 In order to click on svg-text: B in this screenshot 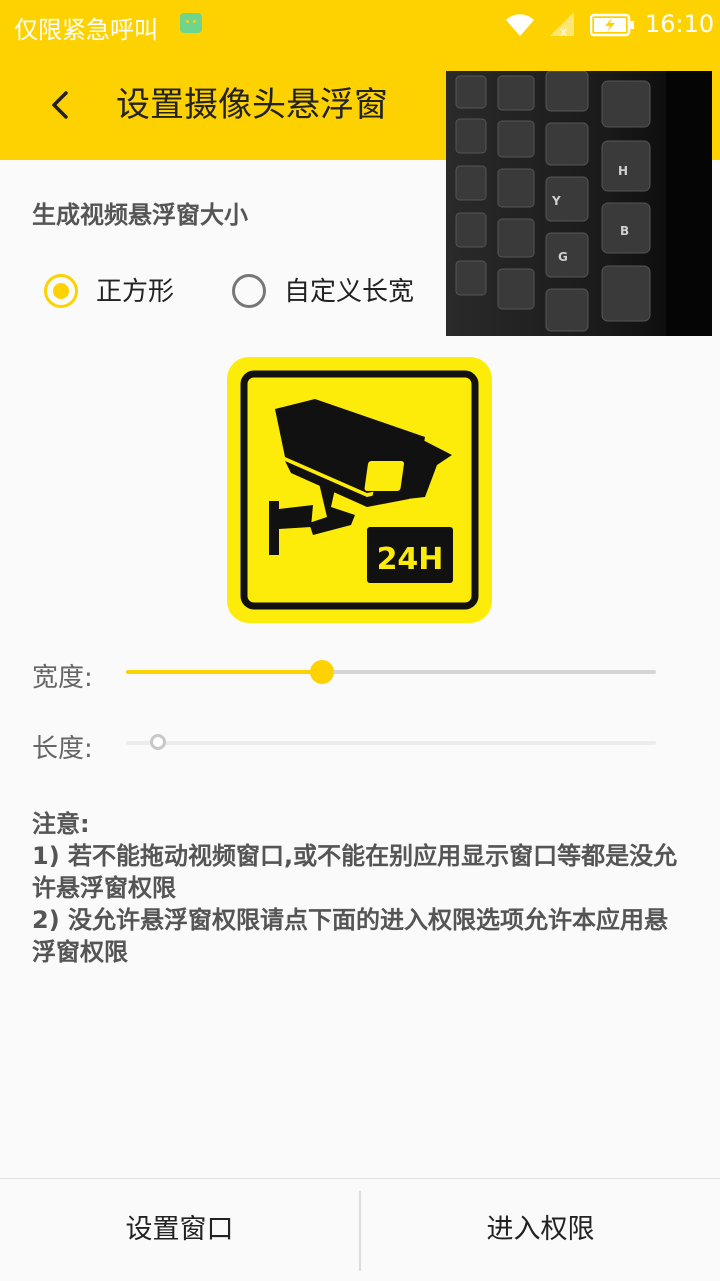, I will do `click(624, 231)`.